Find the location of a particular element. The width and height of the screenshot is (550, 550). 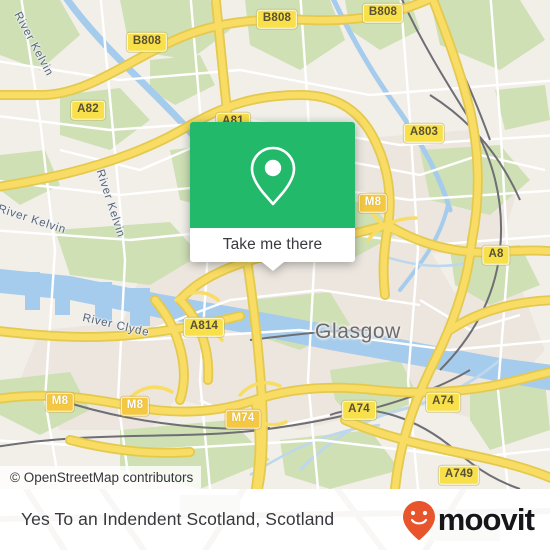

moovit-logo: moovit is located at coordinates (468, 520).